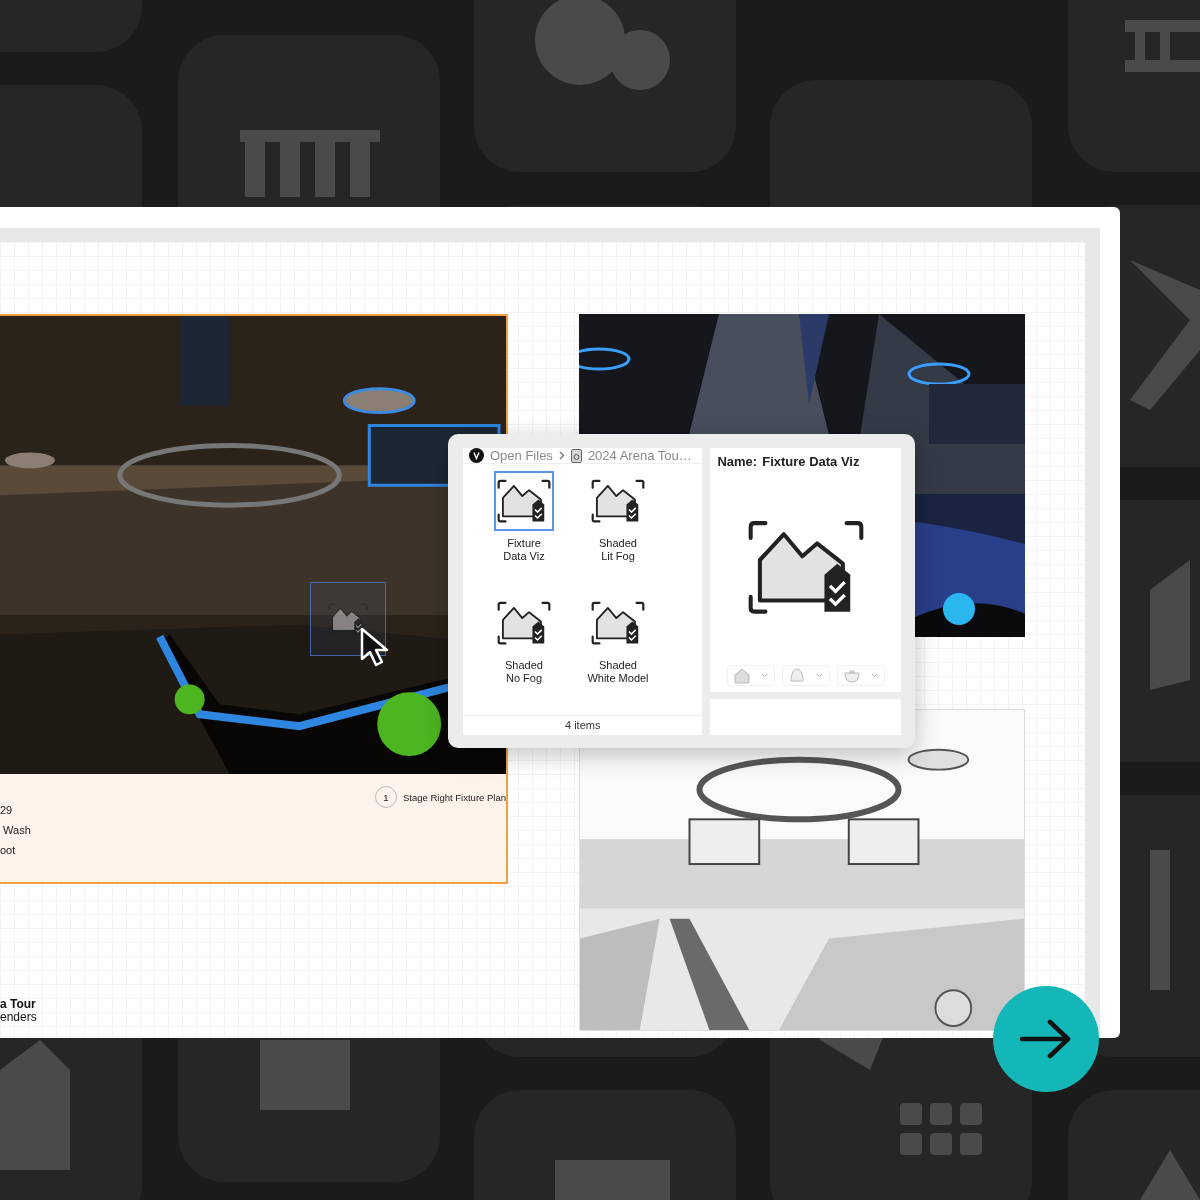 The image size is (1200, 1200). What do you see at coordinates (612, 1180) in the screenshot?
I see `square-icon` at bounding box center [612, 1180].